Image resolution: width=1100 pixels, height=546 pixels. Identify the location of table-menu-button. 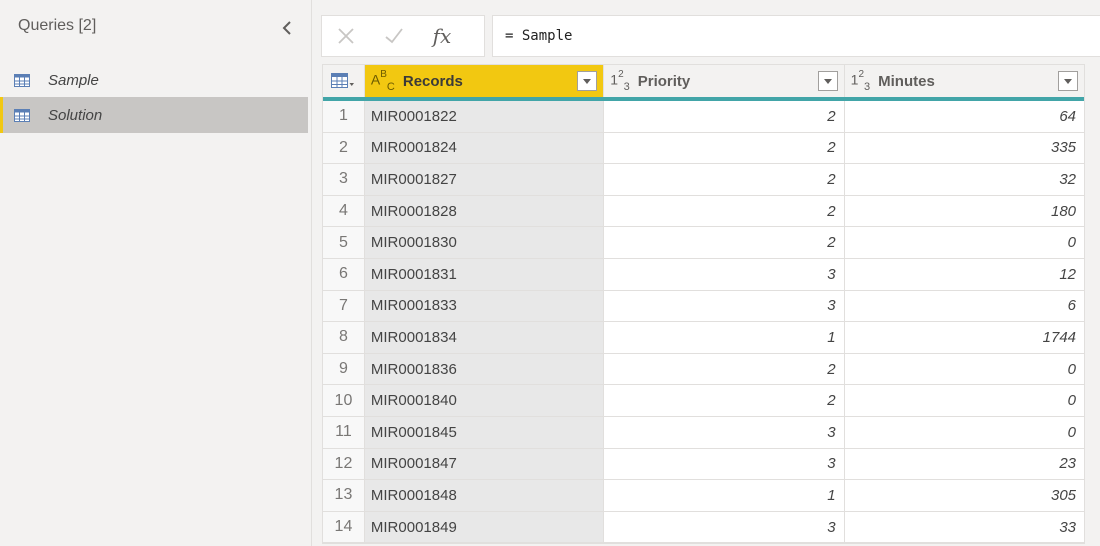
(344, 81).